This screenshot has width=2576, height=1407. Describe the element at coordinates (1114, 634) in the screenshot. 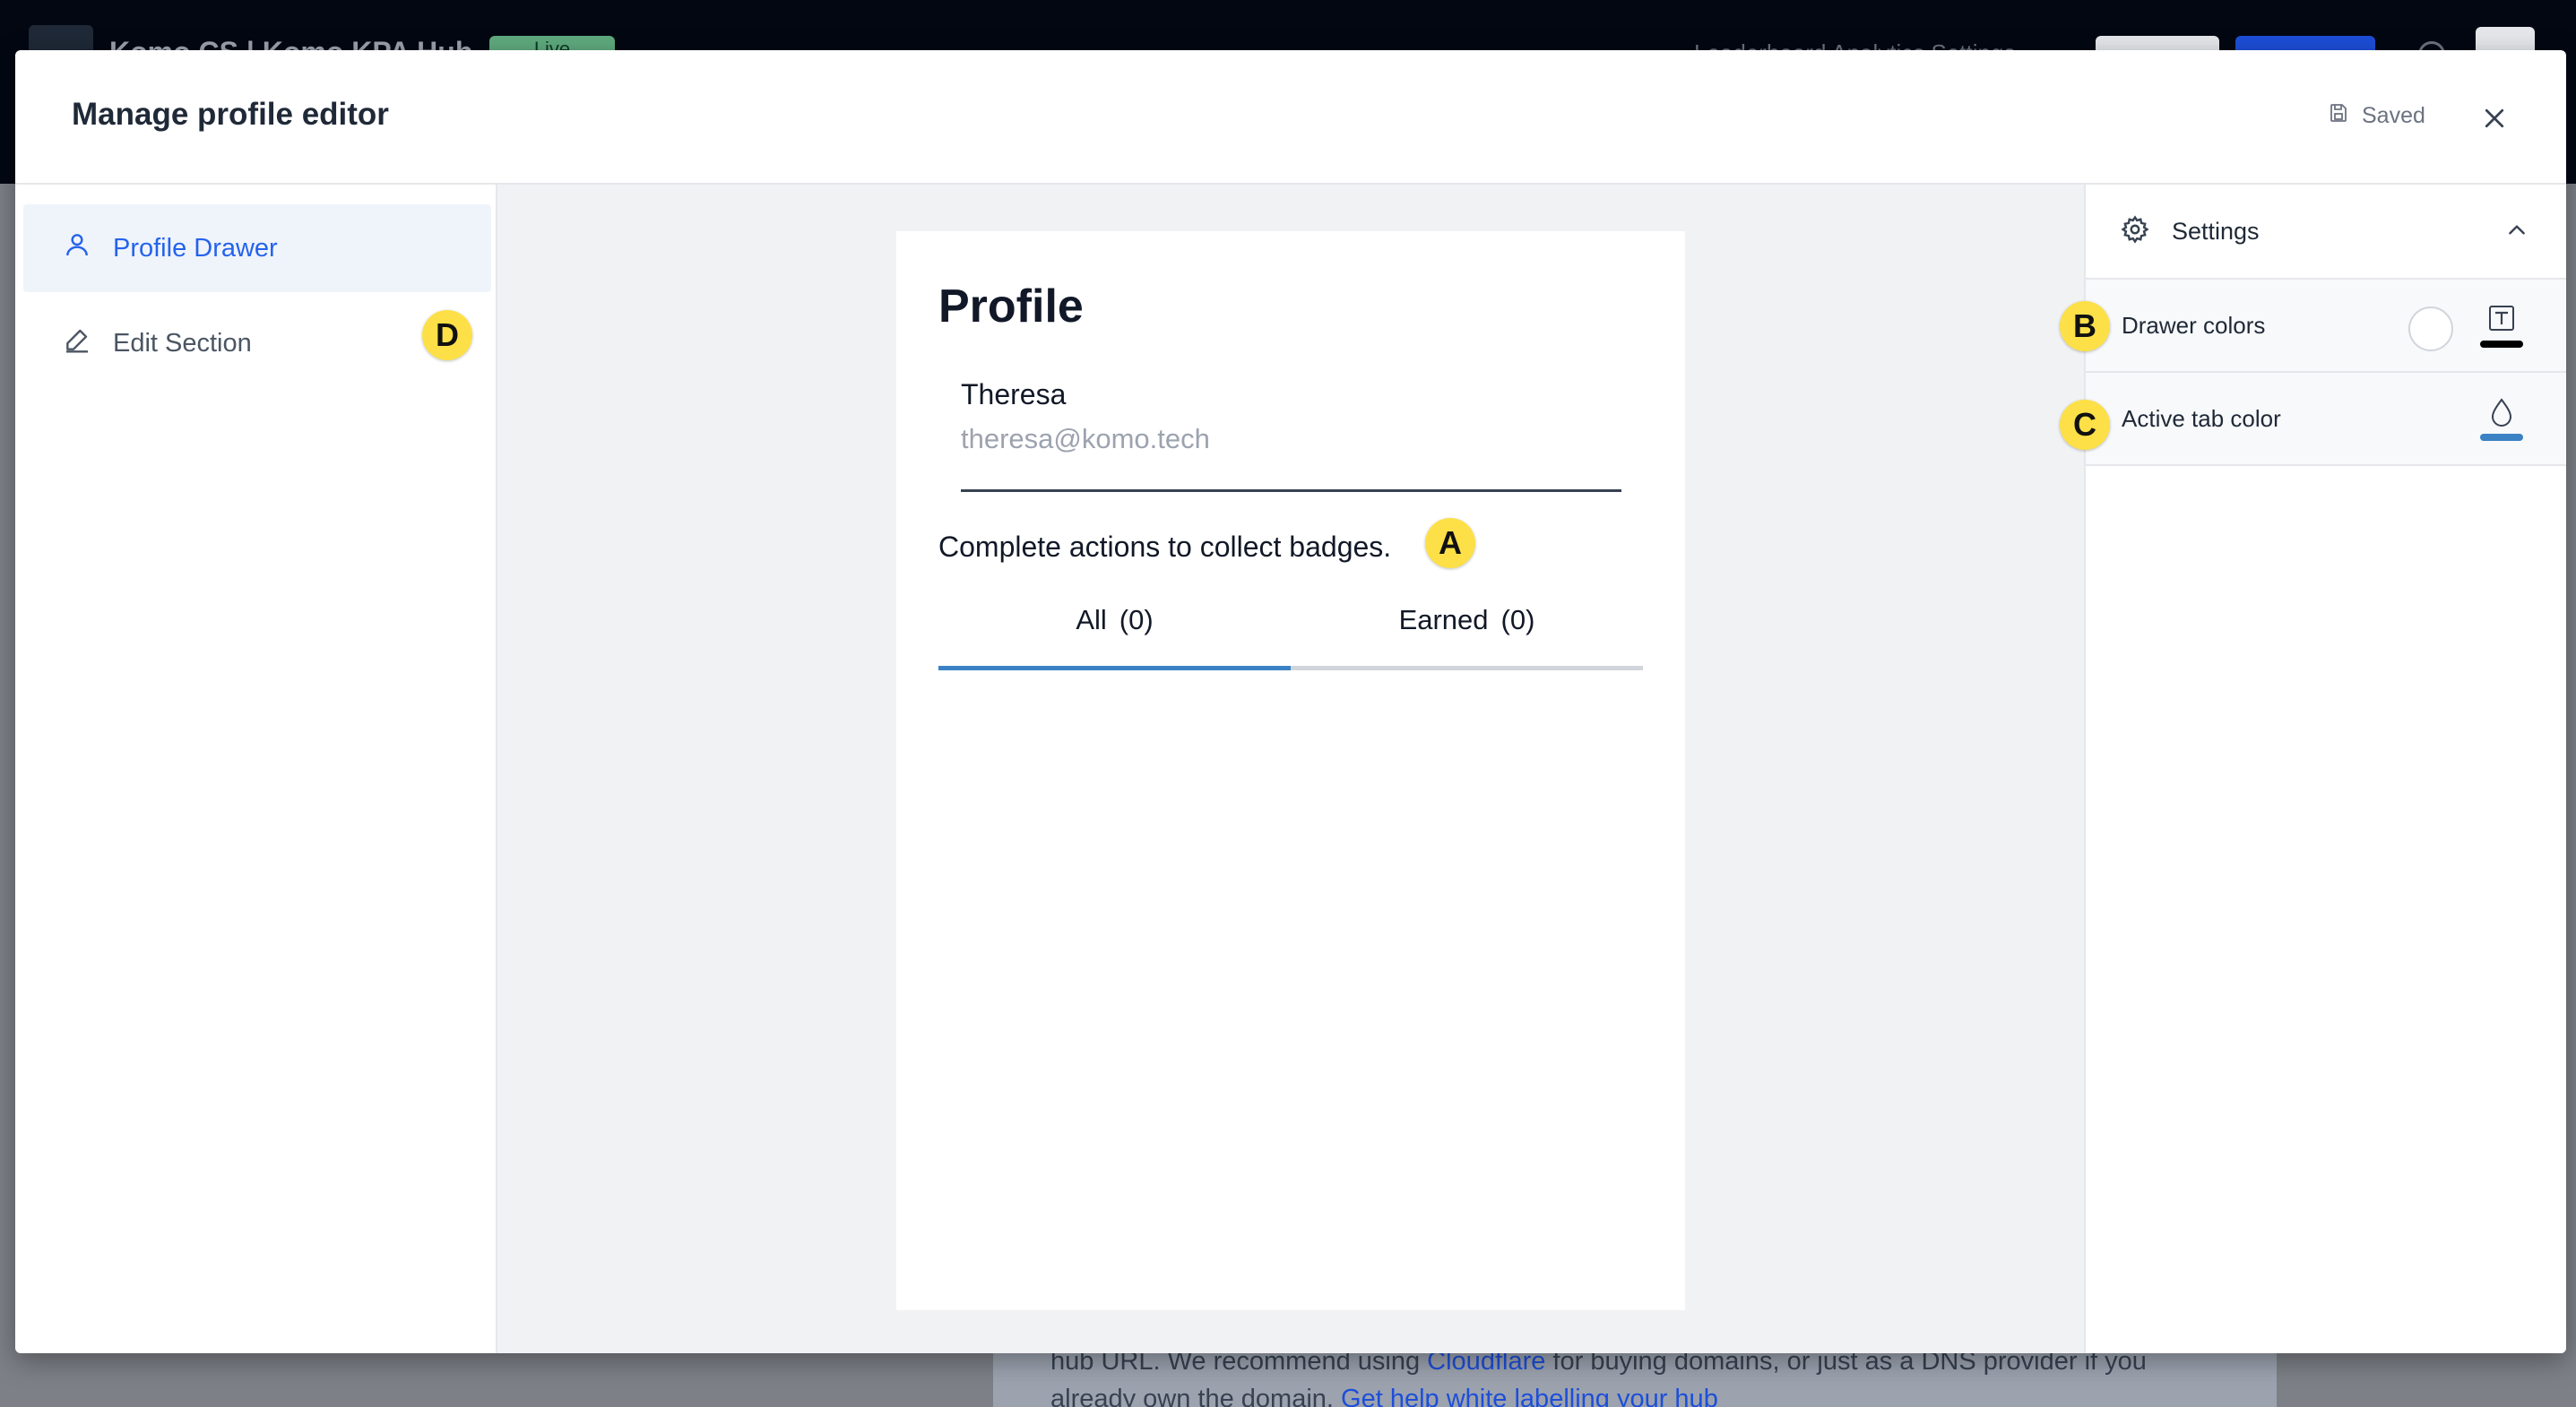

I see `tab-all: All (0)` at that location.